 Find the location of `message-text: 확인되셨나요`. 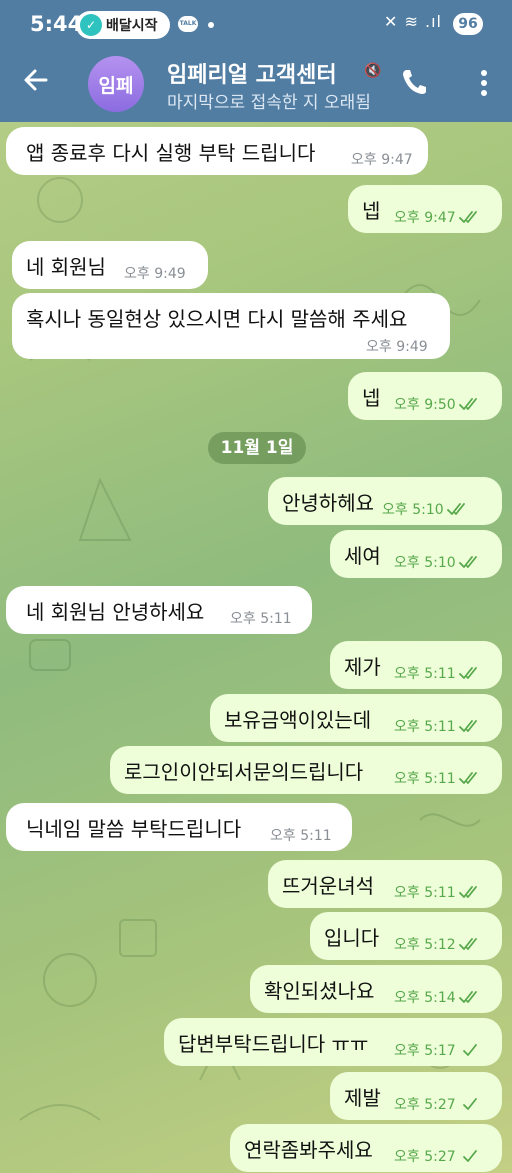

message-text: 확인되셨나요 is located at coordinates (319, 991).